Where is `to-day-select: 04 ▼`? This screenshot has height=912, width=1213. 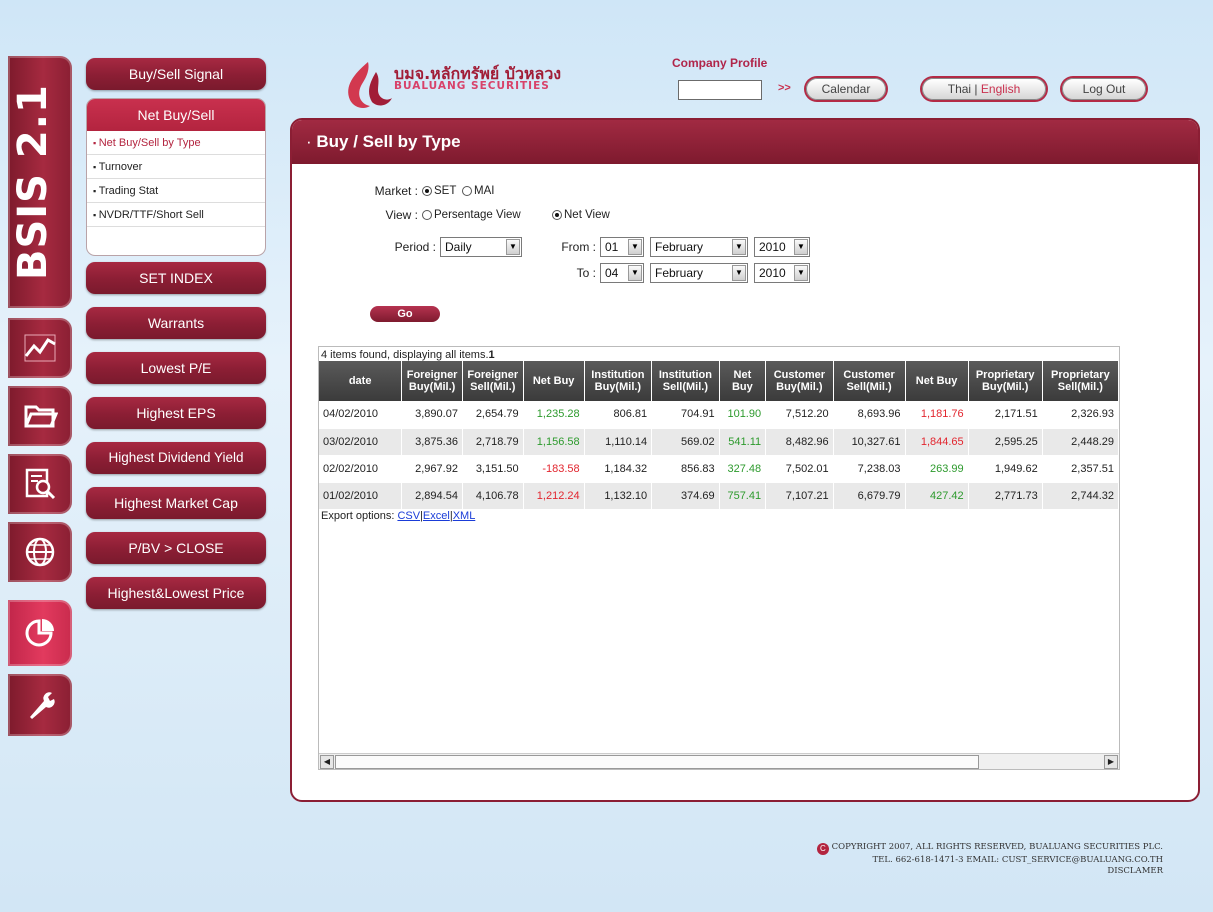 to-day-select: 04 ▼ is located at coordinates (622, 273).